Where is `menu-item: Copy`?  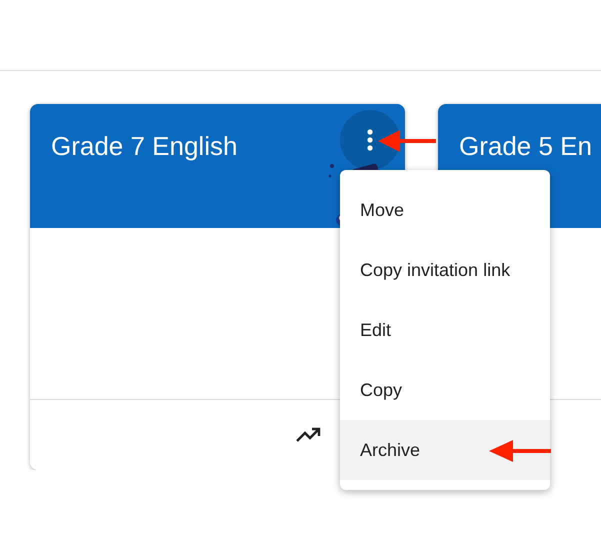 menu-item: Copy is located at coordinates (445, 390).